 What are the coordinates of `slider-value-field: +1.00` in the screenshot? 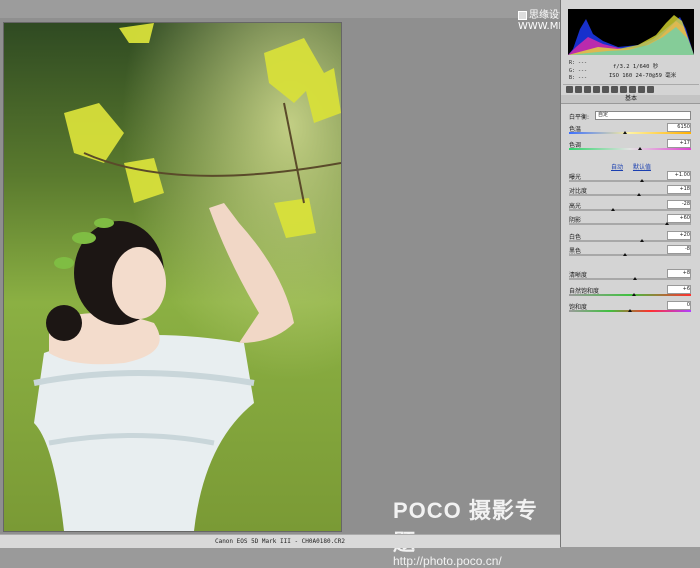 It's located at (679, 175).